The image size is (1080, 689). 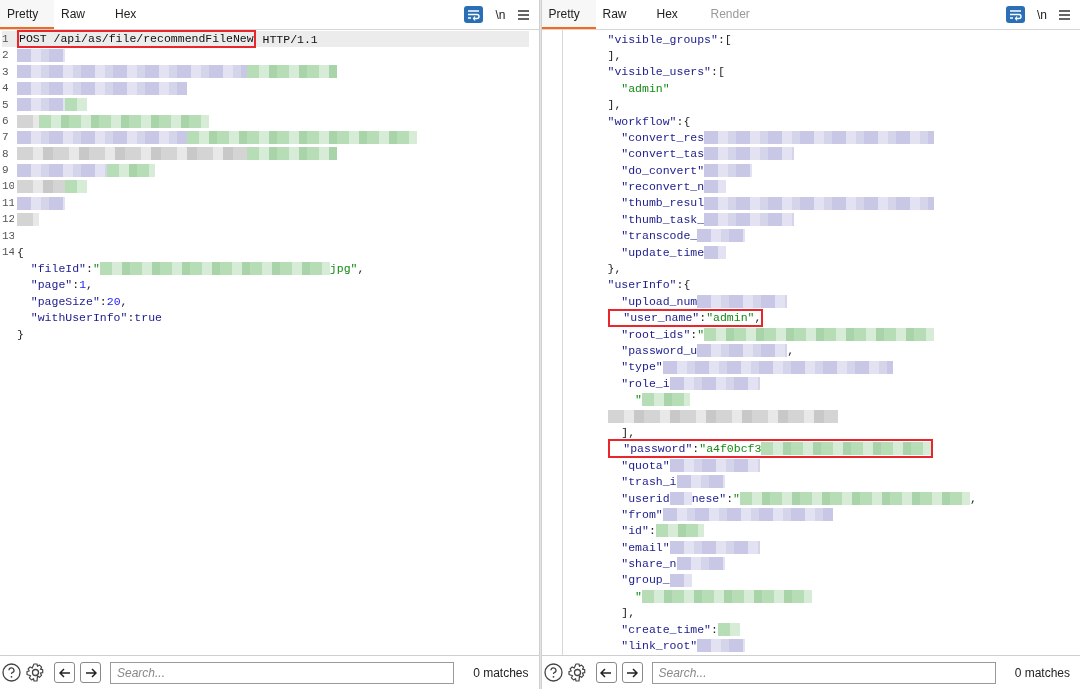 What do you see at coordinates (662, 154) in the screenshot?
I see `code-text: "convert_tas` at bounding box center [662, 154].